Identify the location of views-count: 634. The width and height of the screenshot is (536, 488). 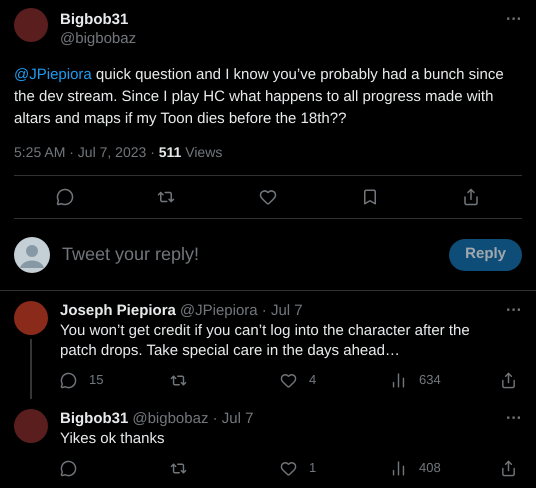
(430, 380).